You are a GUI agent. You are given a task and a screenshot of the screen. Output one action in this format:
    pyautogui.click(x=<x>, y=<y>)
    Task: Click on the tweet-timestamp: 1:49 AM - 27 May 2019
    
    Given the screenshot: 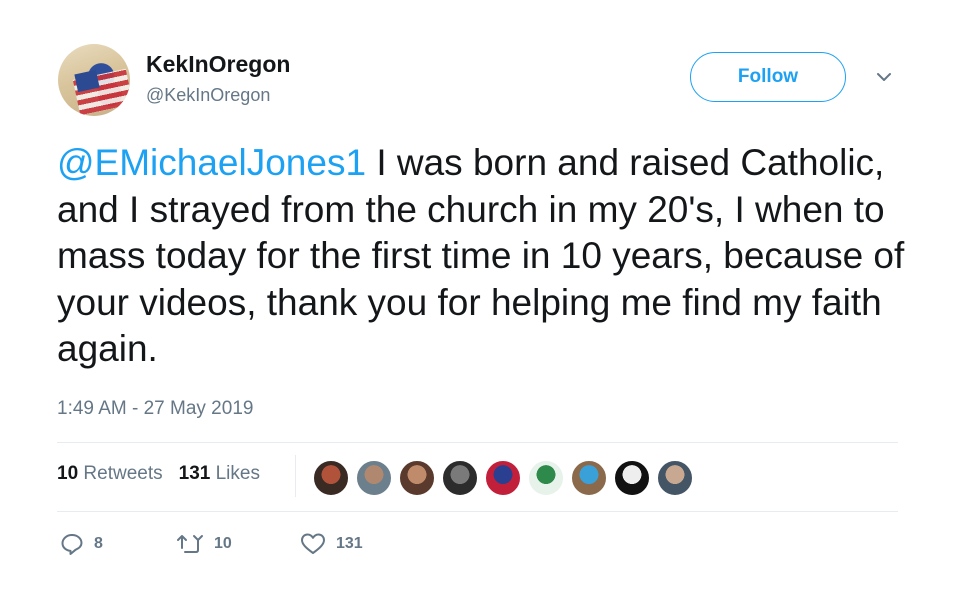 What is the action you would take?
    pyautogui.click(x=155, y=409)
    